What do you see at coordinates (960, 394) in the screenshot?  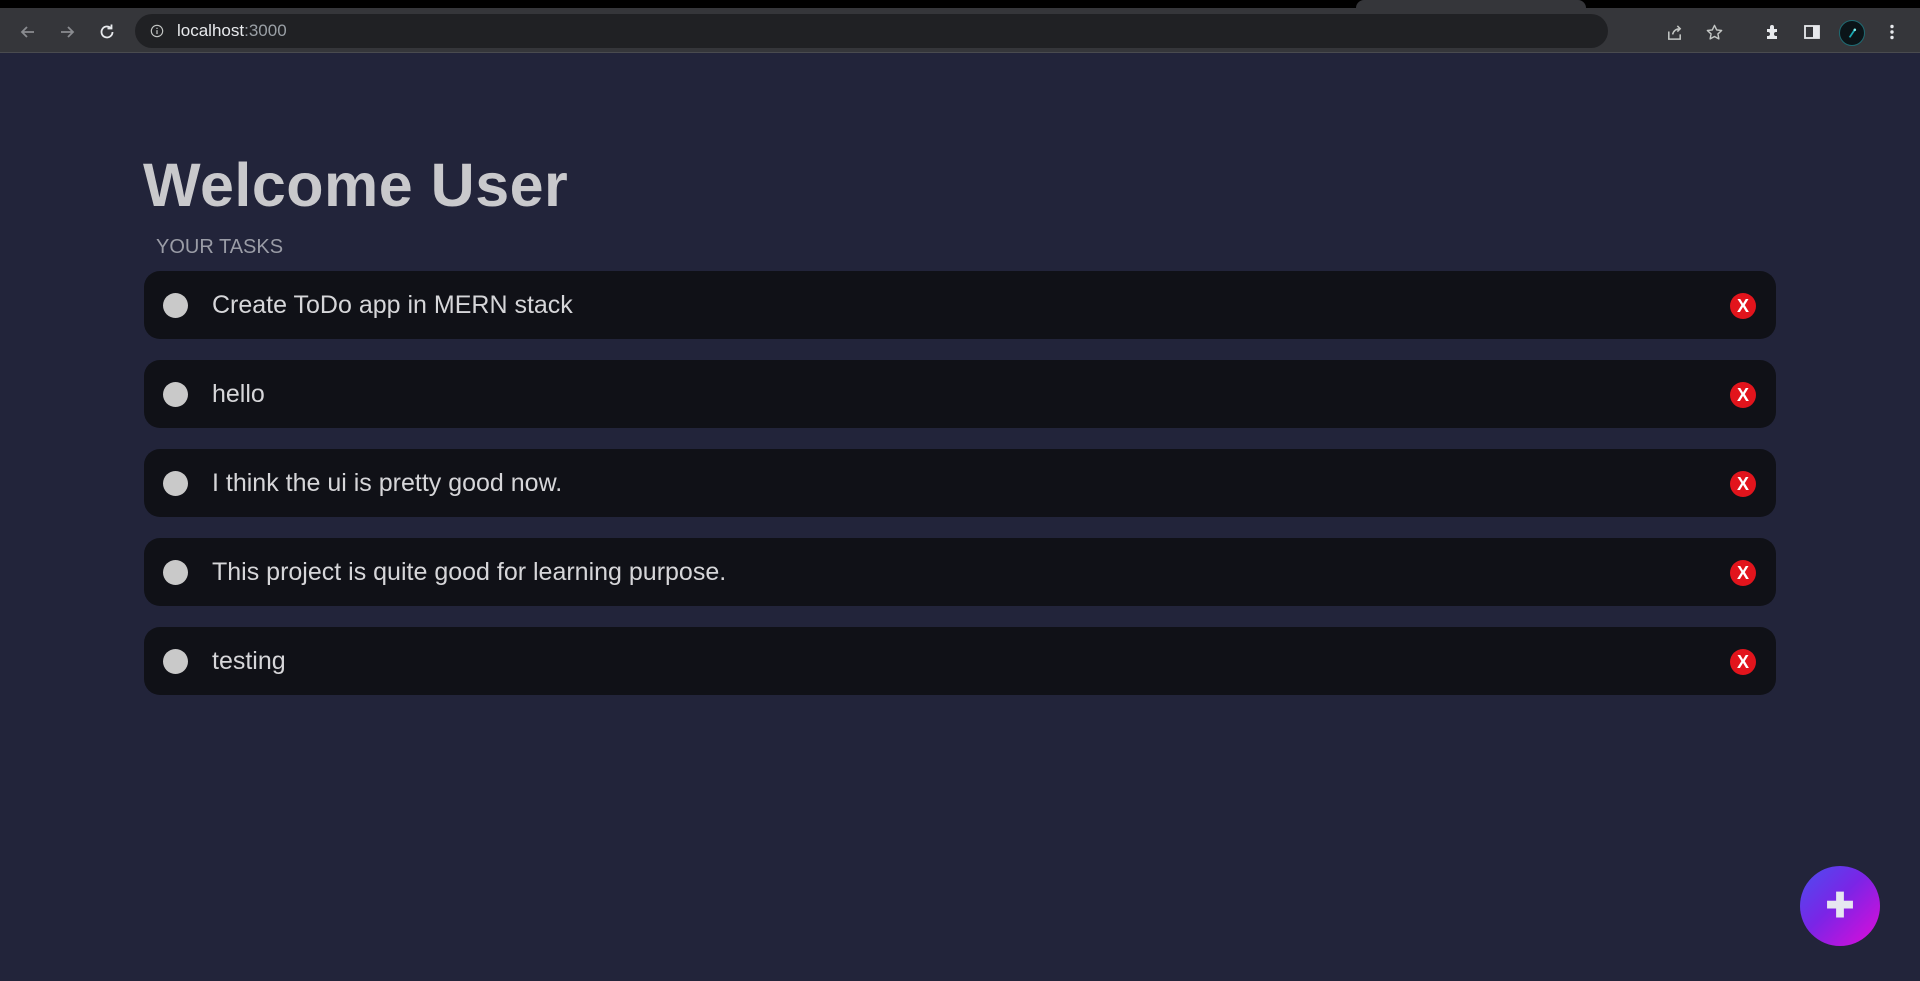 I see `task-item: hello X` at bounding box center [960, 394].